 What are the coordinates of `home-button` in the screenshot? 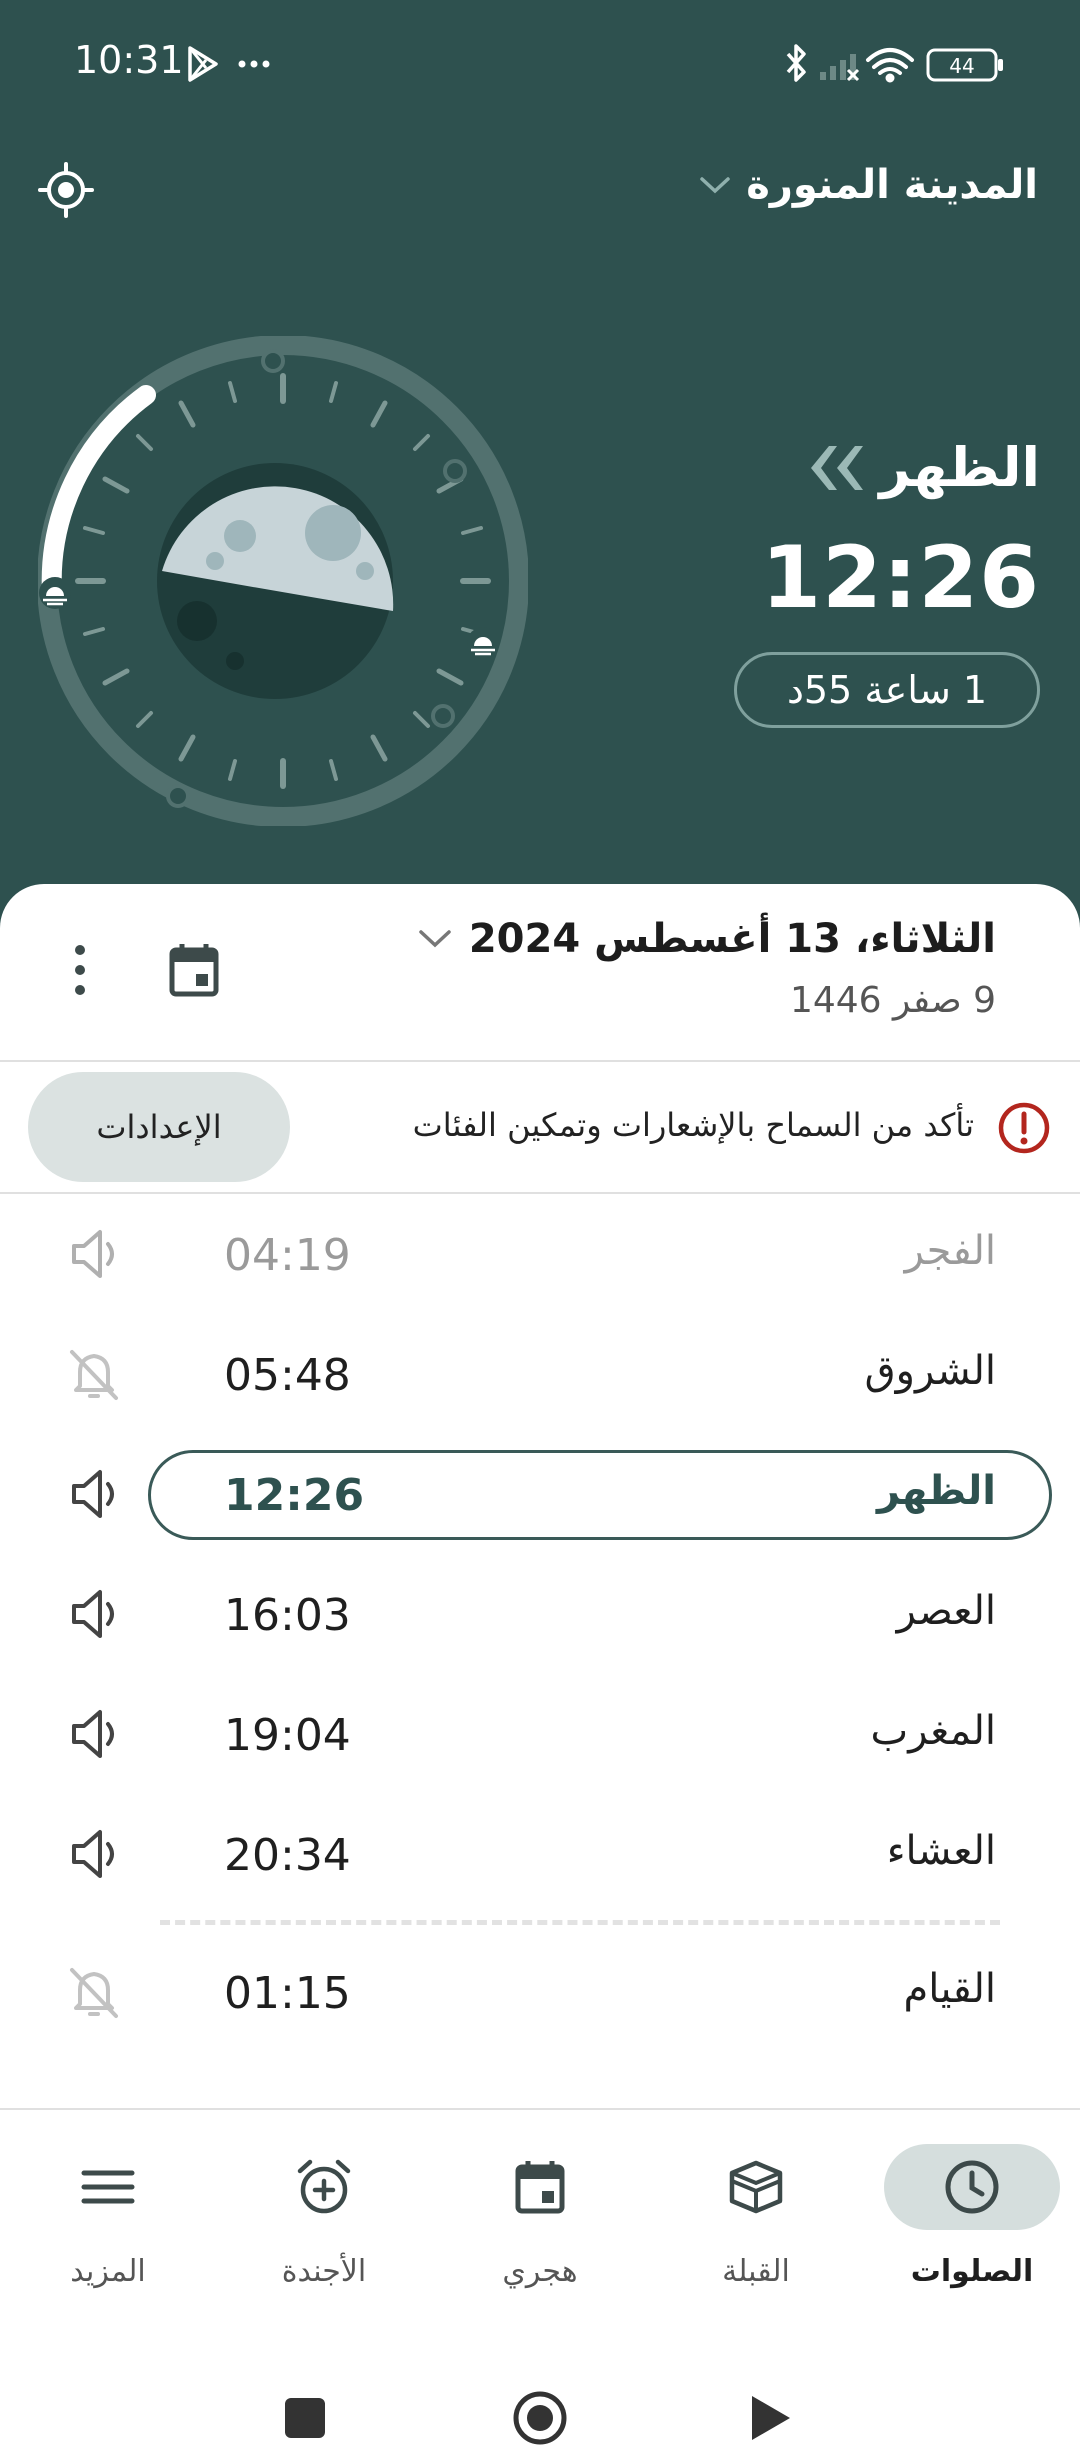 It's located at (540, 2418).